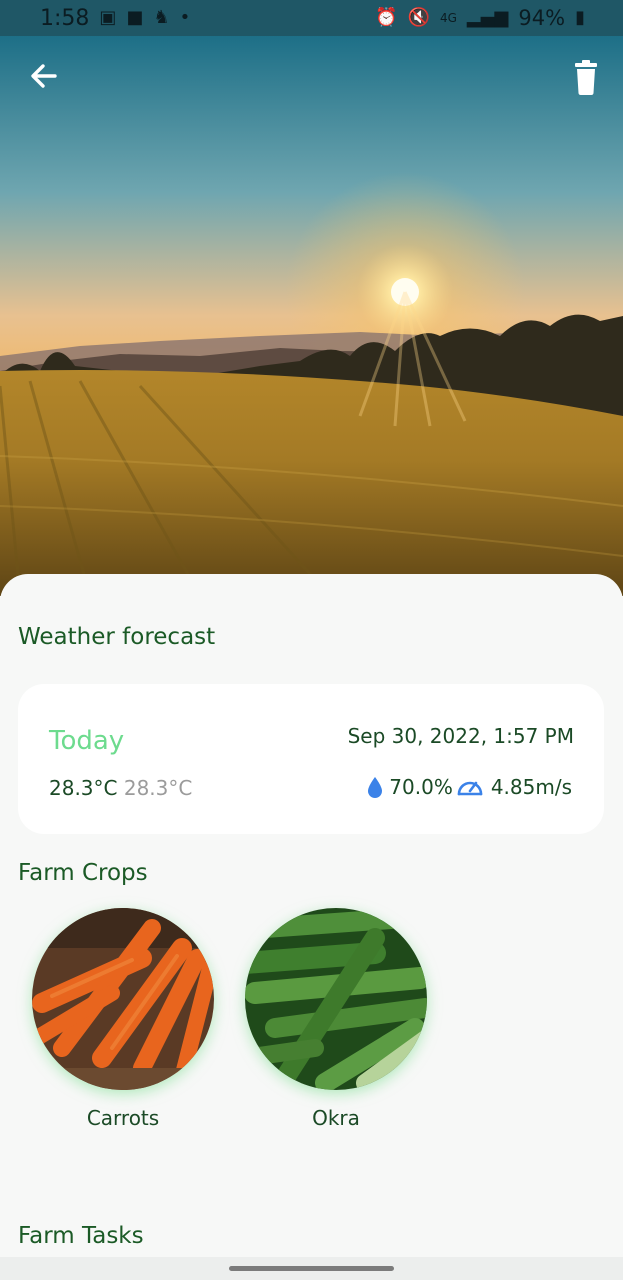 The image size is (623, 1280). Describe the element at coordinates (83, 788) in the screenshot. I see `temp-high: 28.3°C` at that location.